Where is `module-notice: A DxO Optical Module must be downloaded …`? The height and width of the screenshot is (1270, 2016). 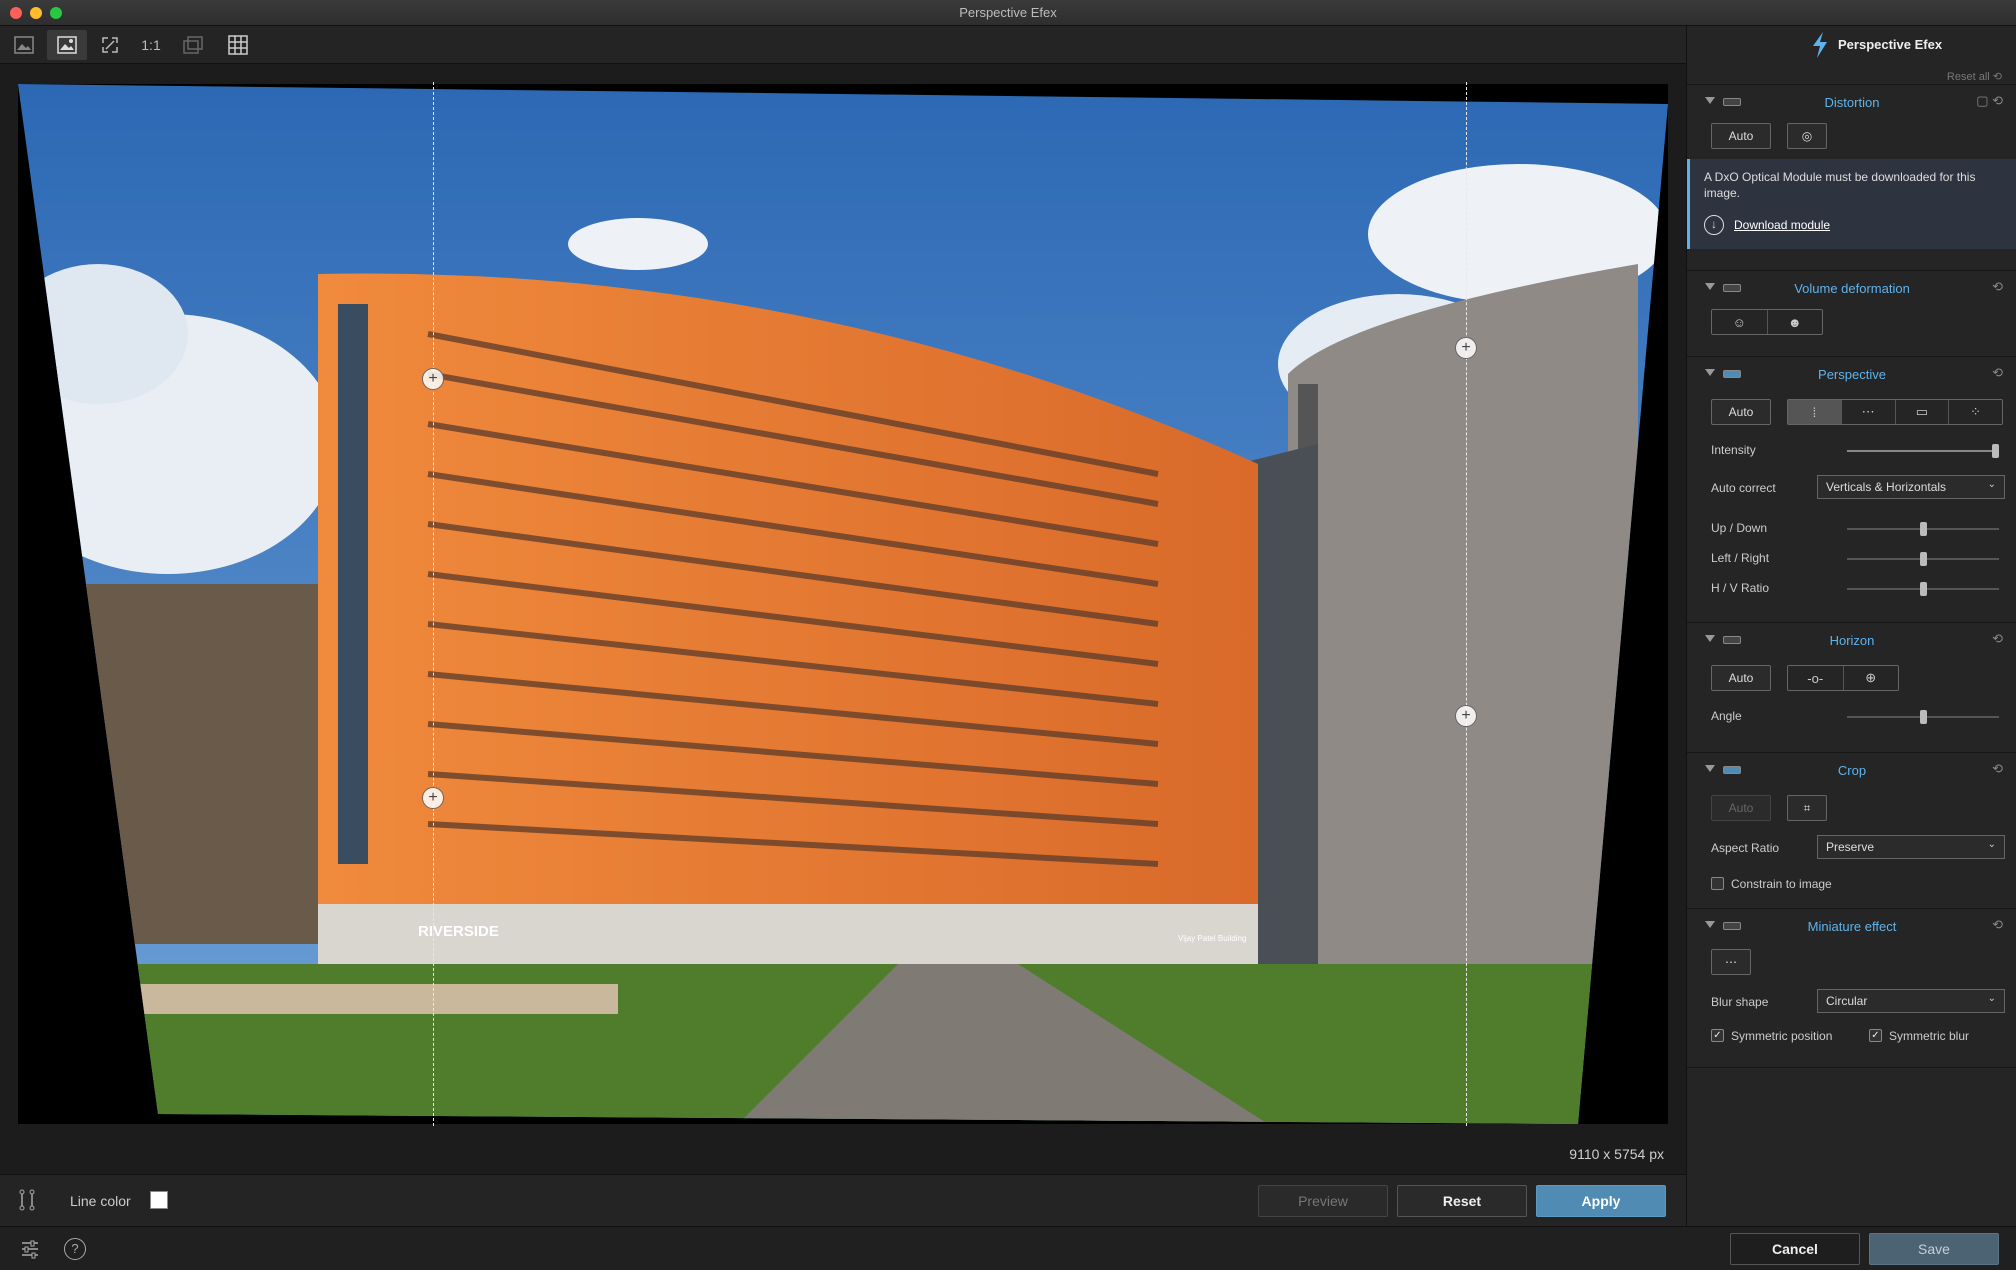 module-notice: A DxO Optical Module must be downloaded … is located at coordinates (1851, 204).